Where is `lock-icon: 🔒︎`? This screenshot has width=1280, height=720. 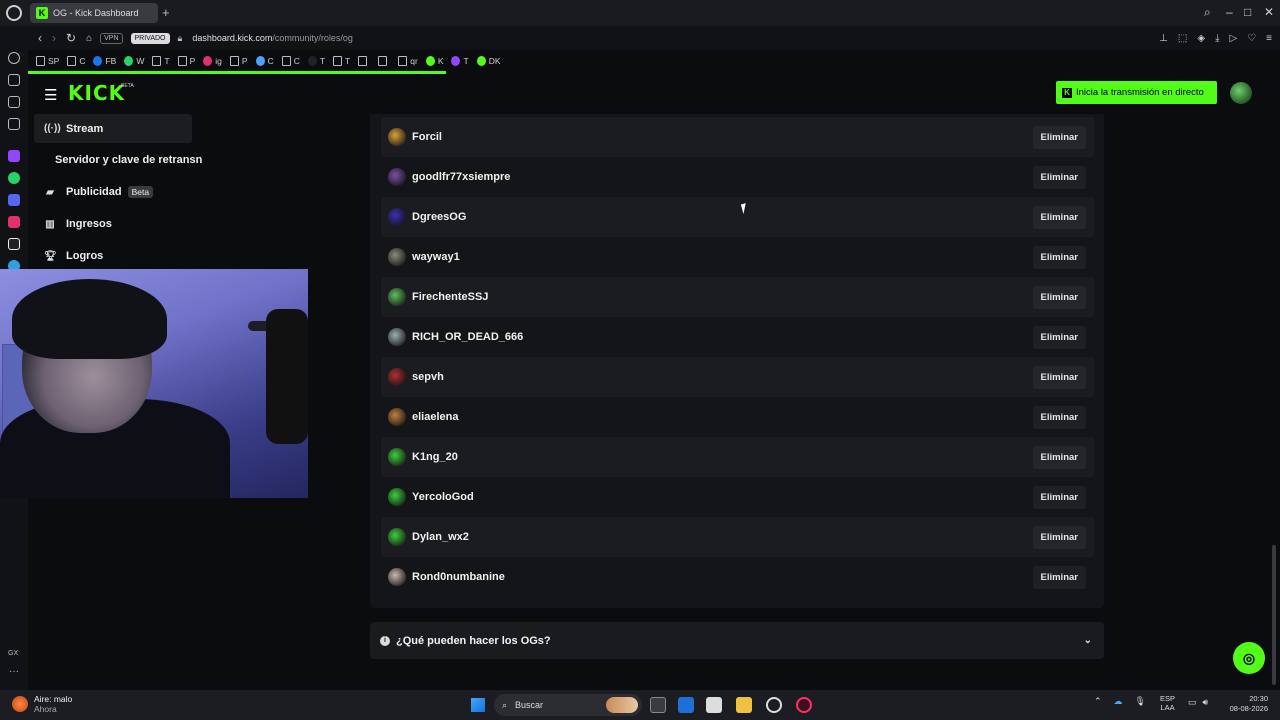
lock-icon: 🔒︎ is located at coordinates (180, 38).